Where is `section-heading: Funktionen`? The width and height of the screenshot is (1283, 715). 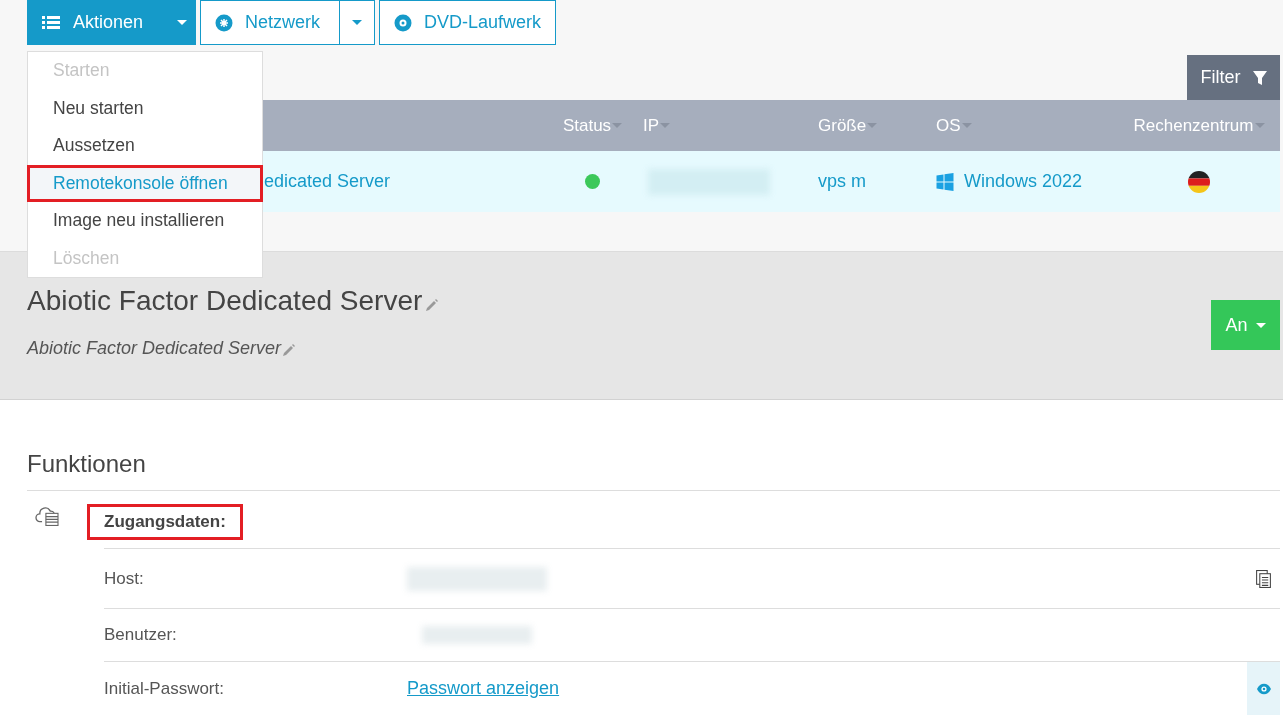 section-heading: Funktionen is located at coordinates (653, 470).